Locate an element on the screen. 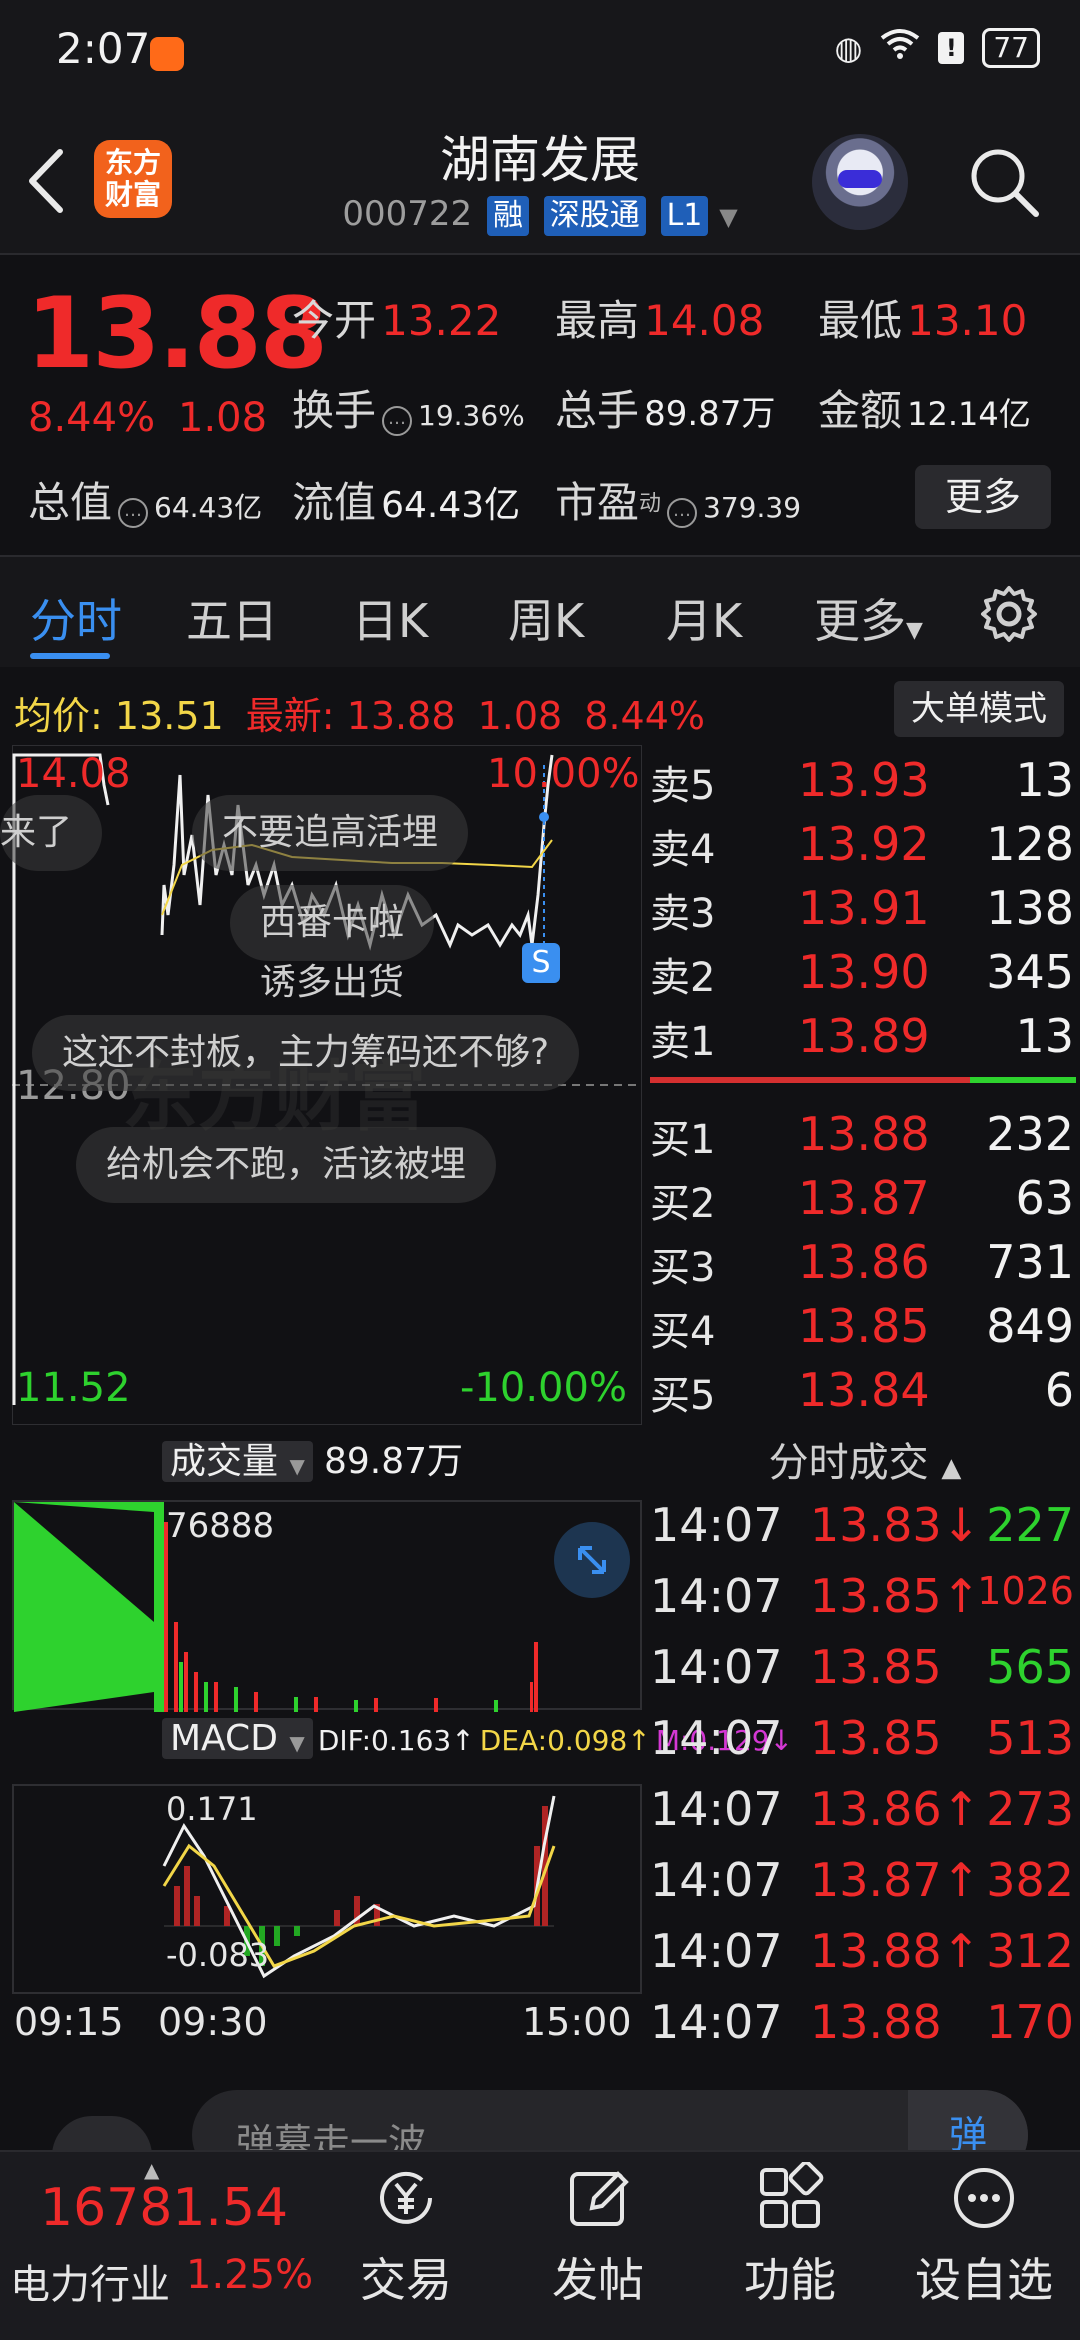 This screenshot has height=2340, width=1080. ask-row: 卖3 13.91 138 is located at coordinates (865, 913).